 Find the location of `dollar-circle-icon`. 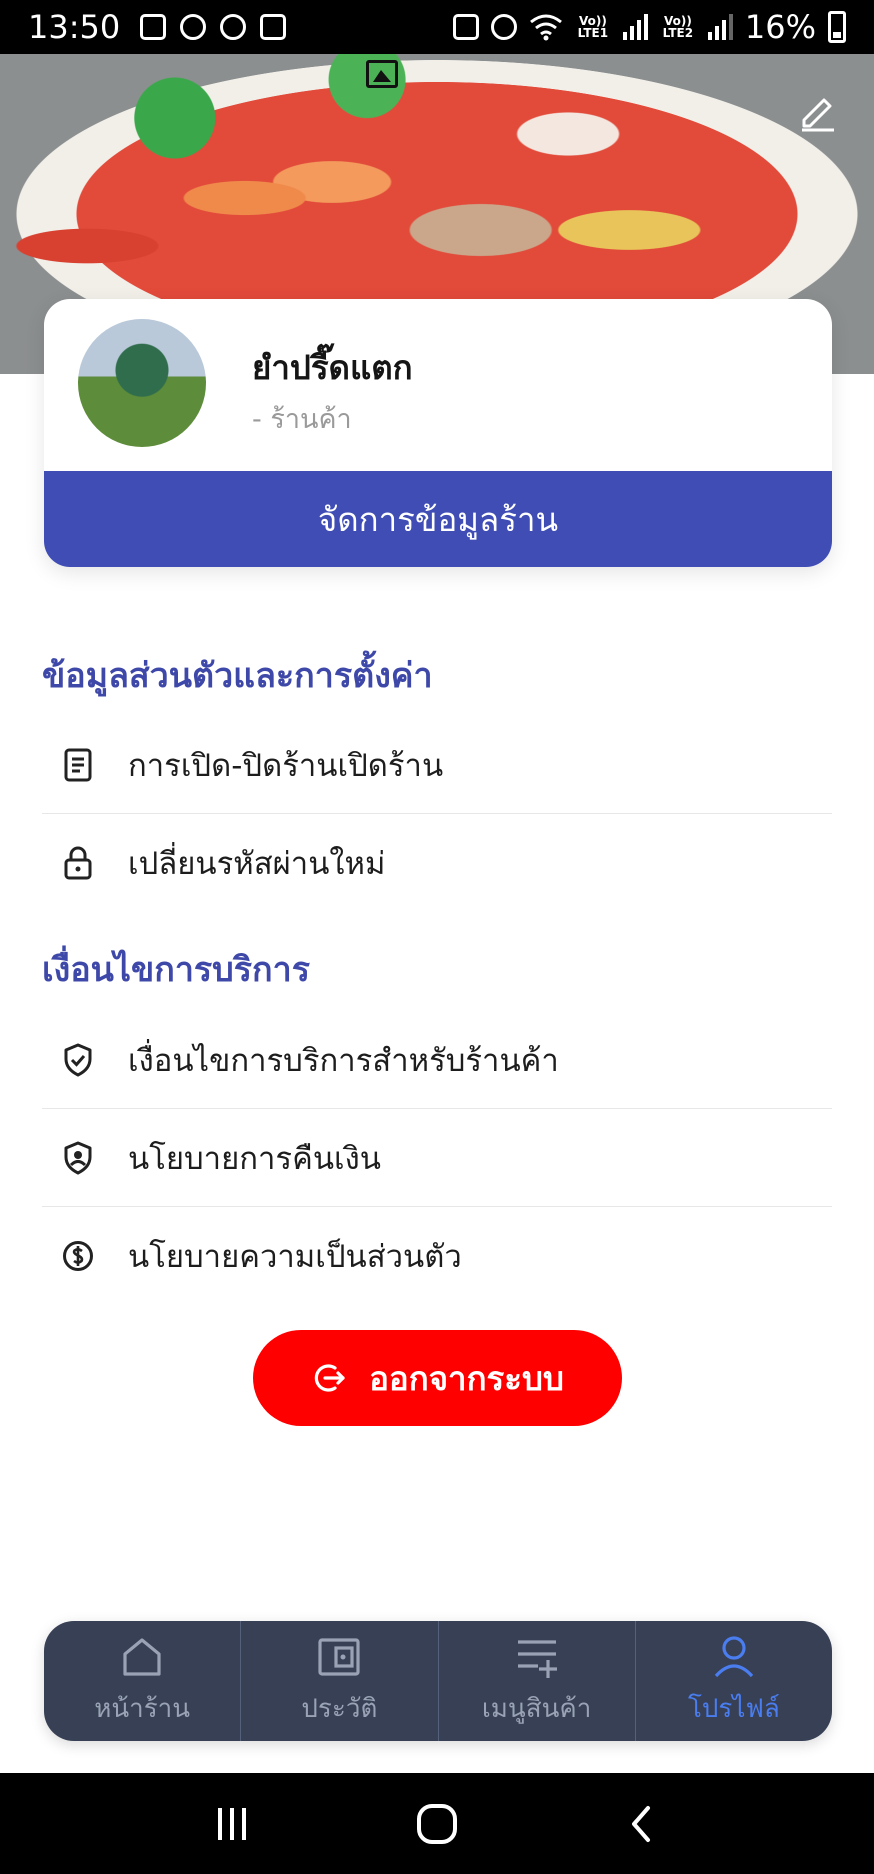

dollar-circle-icon is located at coordinates (78, 1256).